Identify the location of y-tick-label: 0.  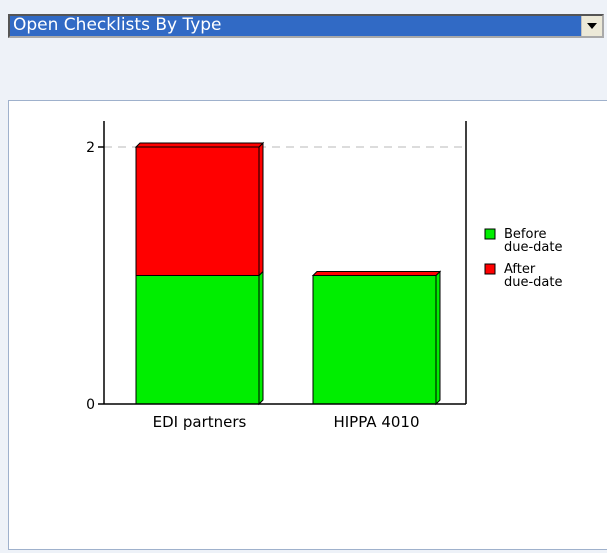
(90, 405).